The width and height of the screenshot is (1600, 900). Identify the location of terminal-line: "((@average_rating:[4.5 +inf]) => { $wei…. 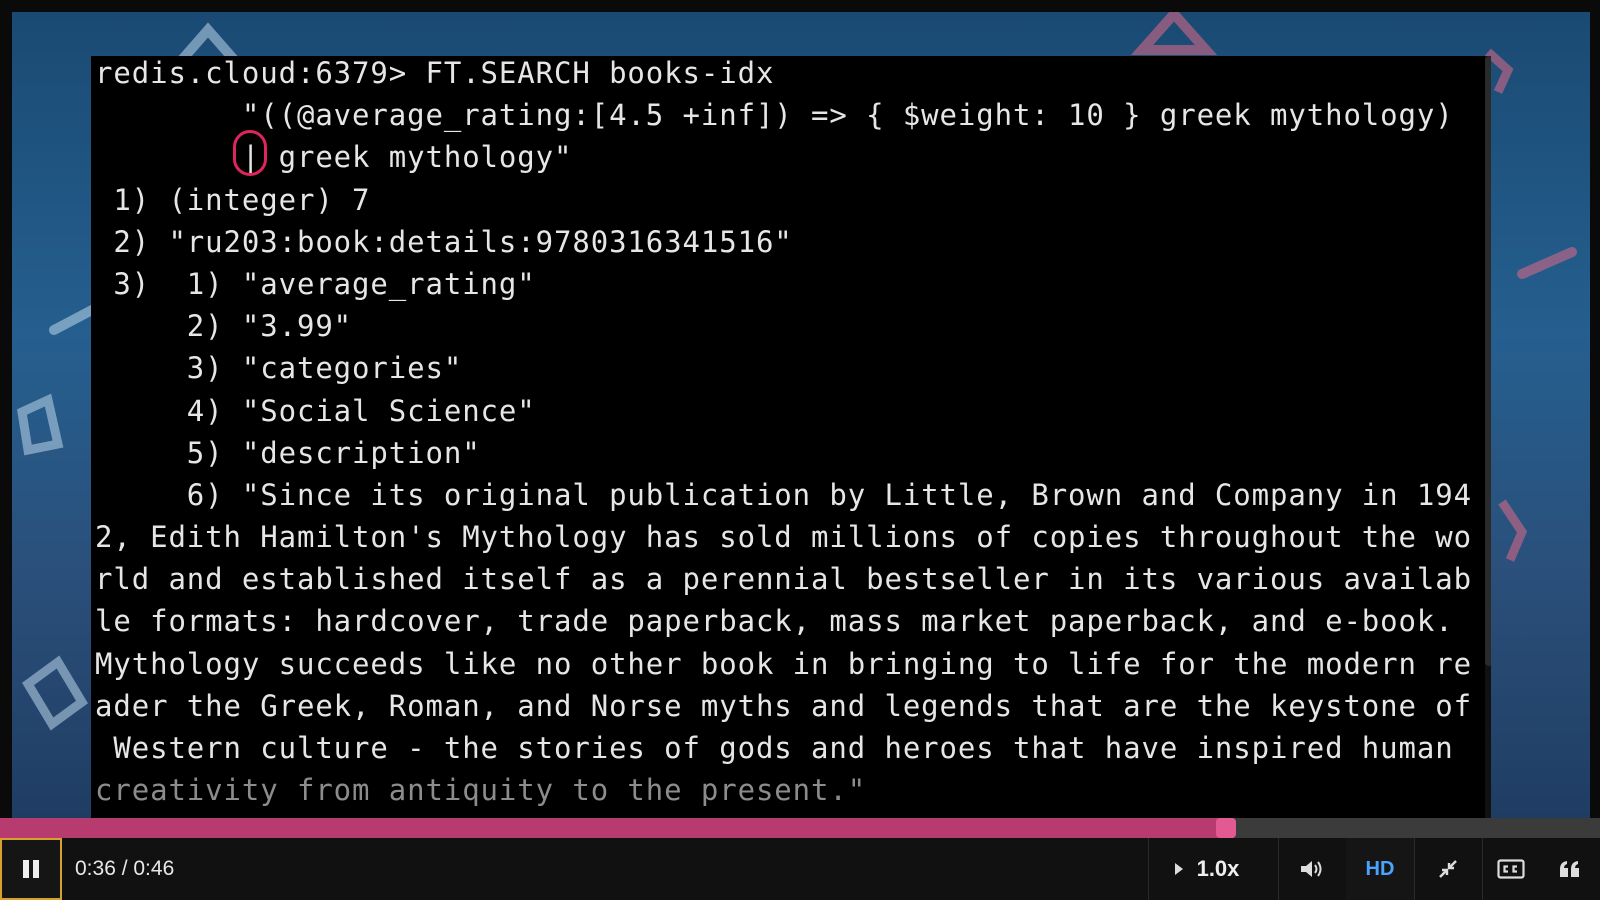
(774, 115).